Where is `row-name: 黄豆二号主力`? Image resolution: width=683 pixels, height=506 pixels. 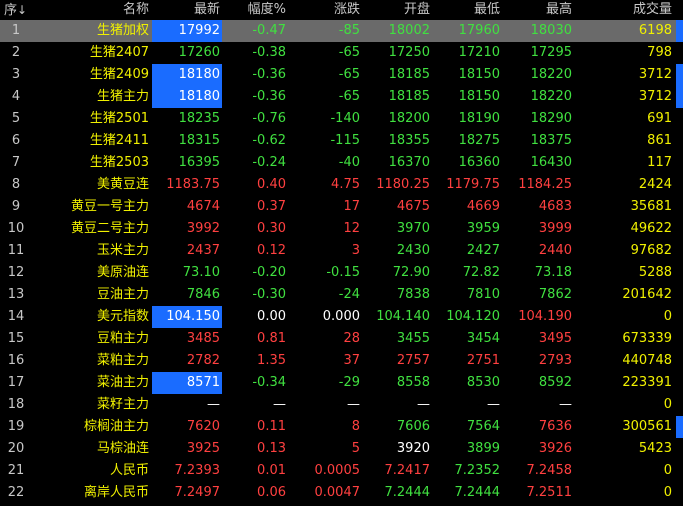
row-name: 黄豆二号主力 is located at coordinates (109, 228).